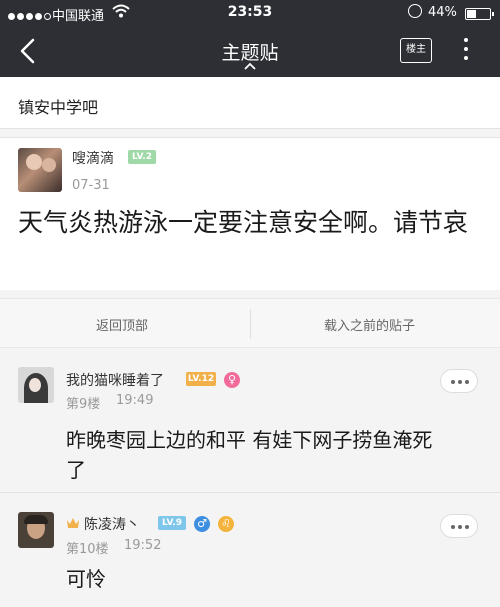  I want to click on level-badge: LV.2, so click(142, 157).